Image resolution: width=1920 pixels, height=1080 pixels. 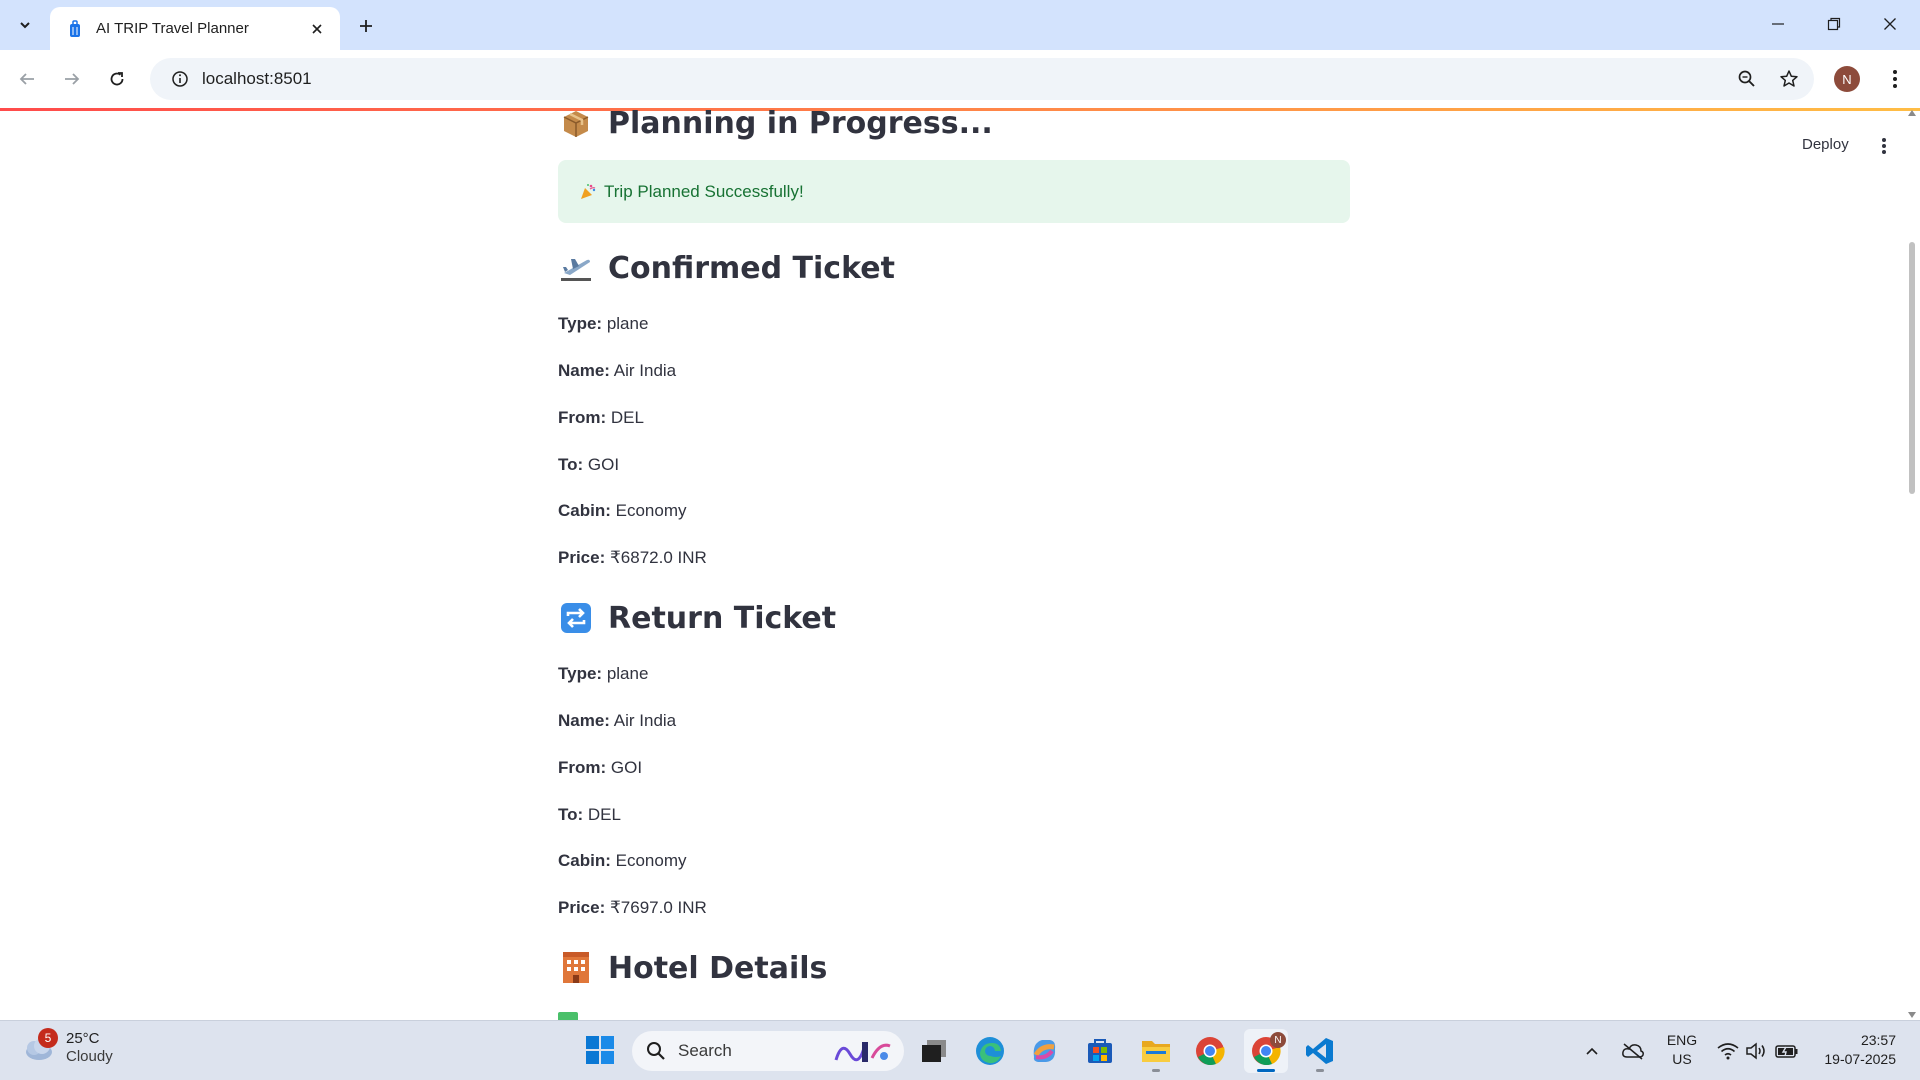 I want to click on network-status, so click(x=1728, y=1050).